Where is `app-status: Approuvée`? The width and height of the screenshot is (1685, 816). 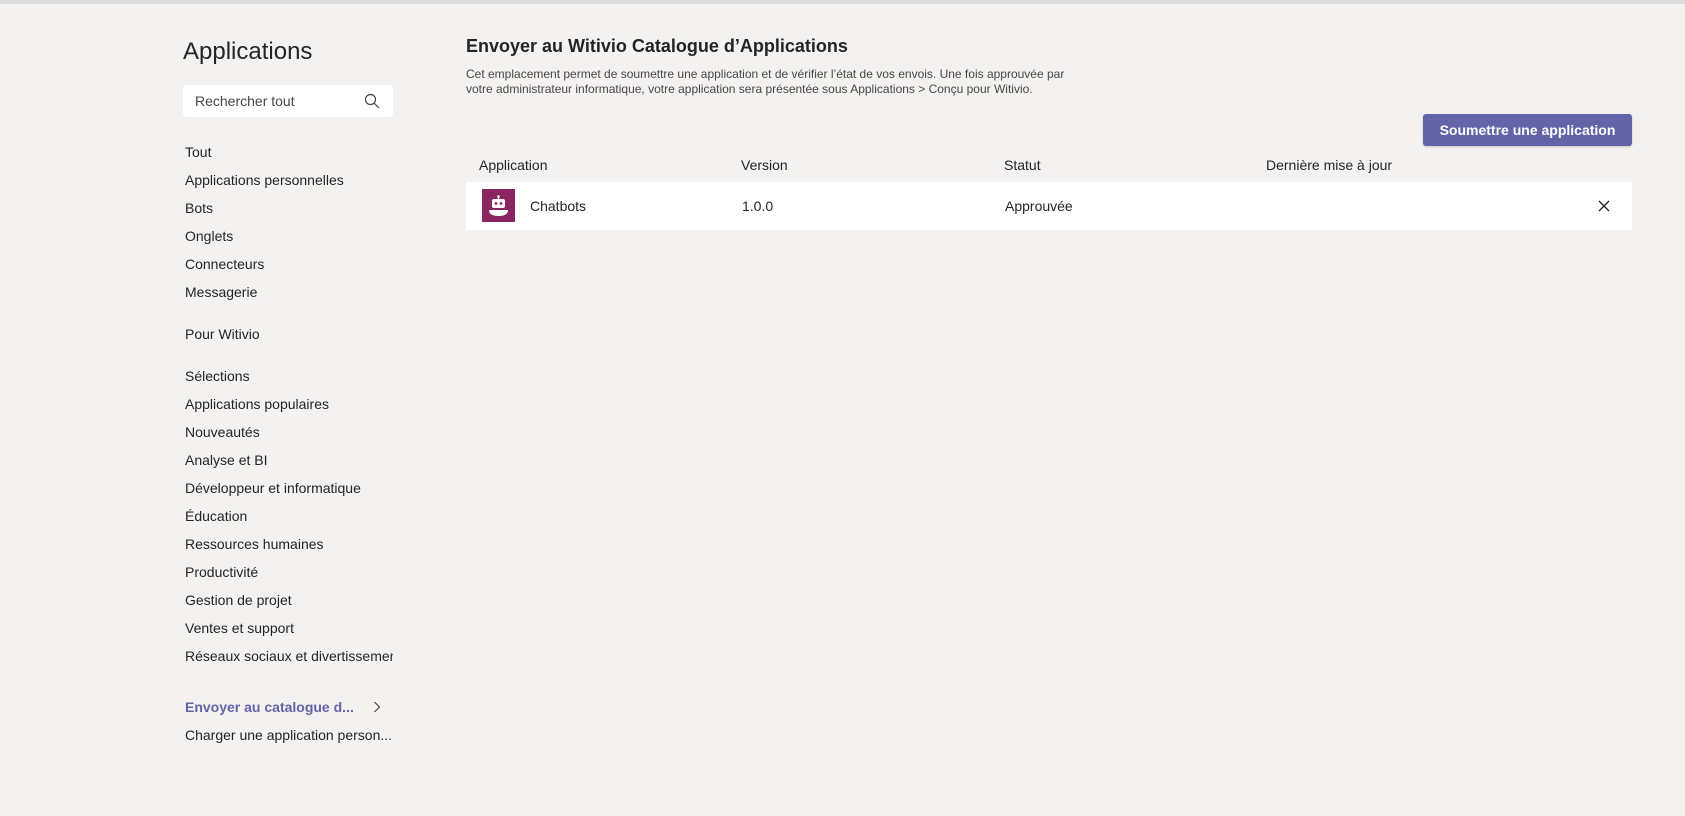
app-status: Approuvée is located at coordinates (1039, 206).